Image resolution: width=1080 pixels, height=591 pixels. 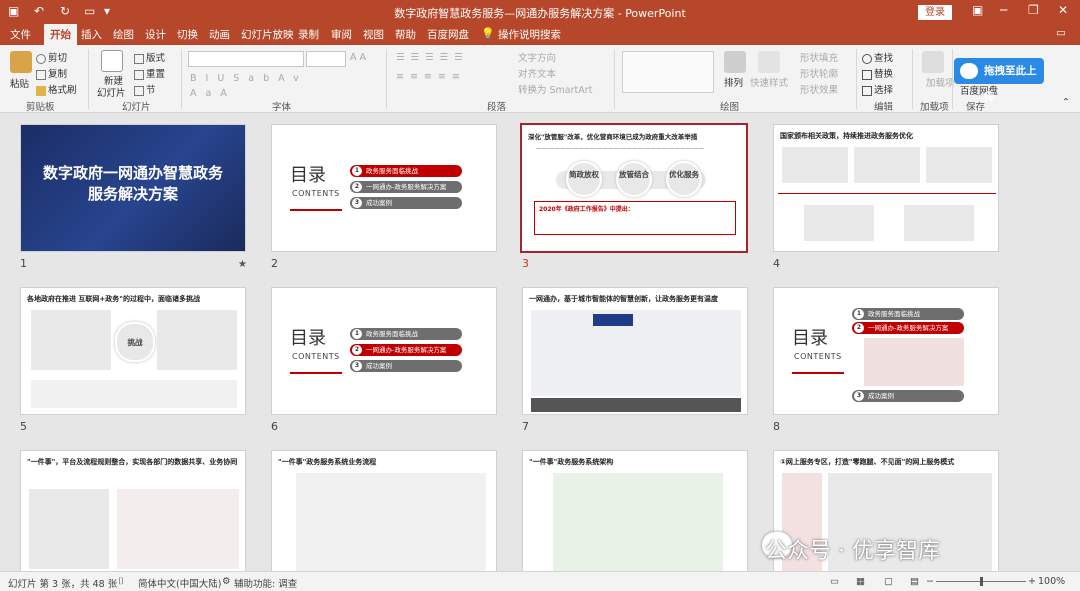 I want to click on ribbon-display-icon: ▣, so click(x=977, y=10).